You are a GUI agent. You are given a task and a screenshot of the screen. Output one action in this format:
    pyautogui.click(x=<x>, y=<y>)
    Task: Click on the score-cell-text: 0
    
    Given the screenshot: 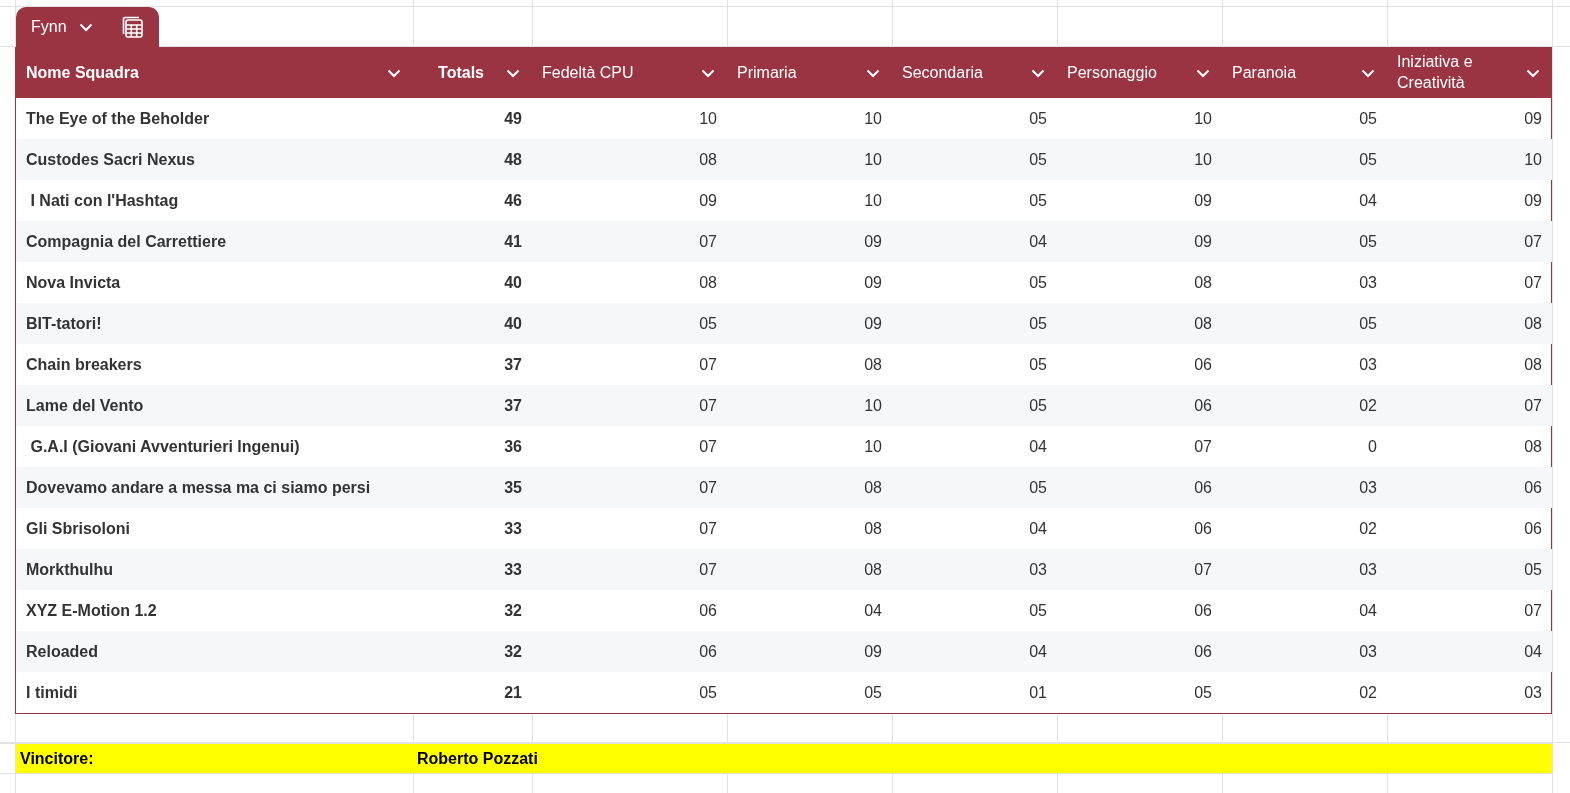 What is the action you would take?
    pyautogui.click(x=1372, y=446)
    